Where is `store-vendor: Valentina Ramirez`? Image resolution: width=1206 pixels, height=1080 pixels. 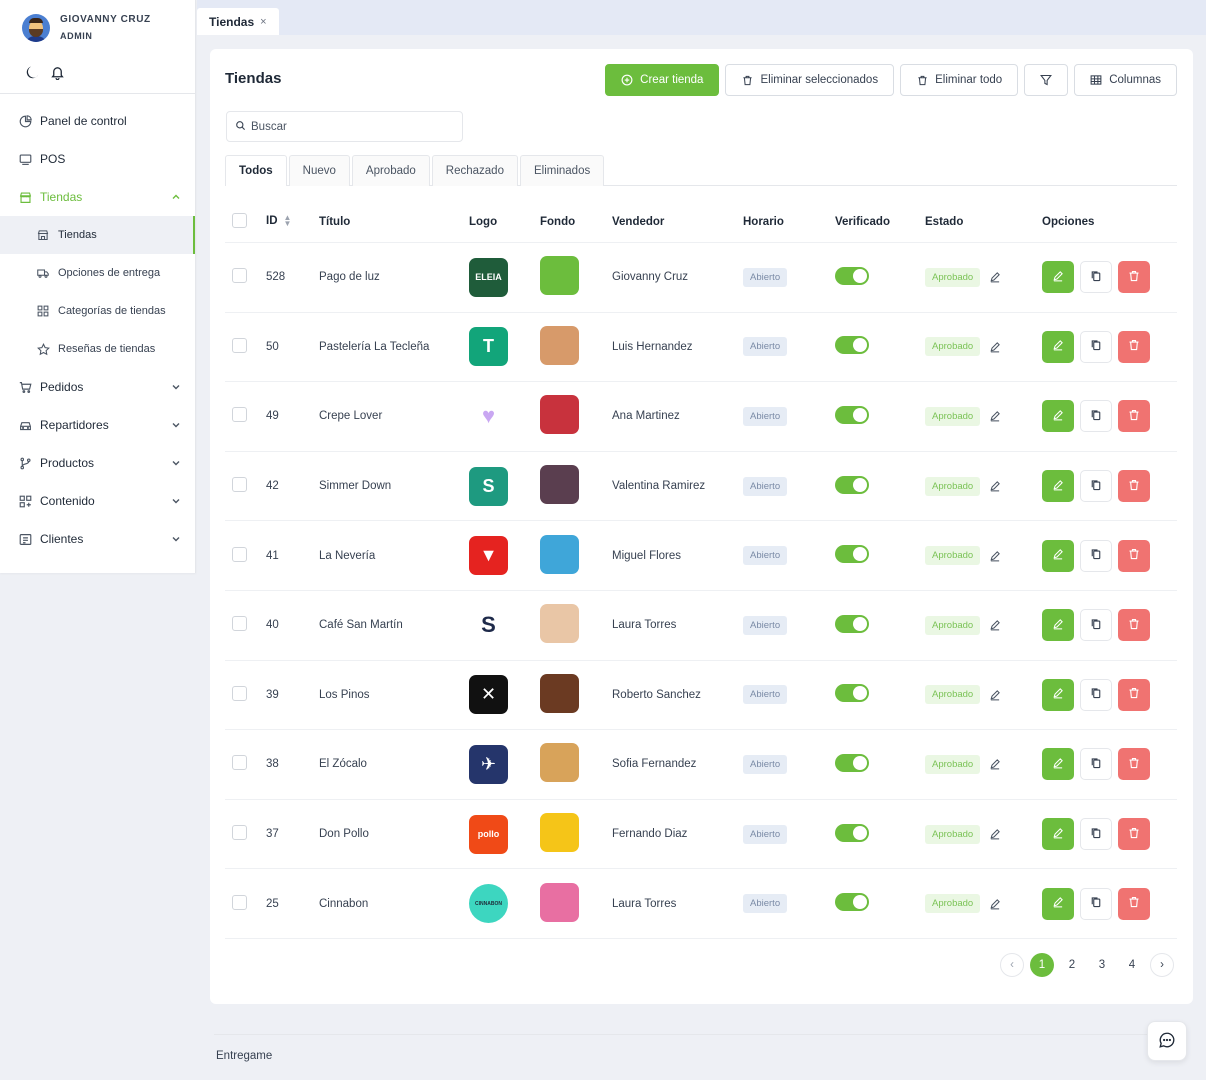 store-vendor: Valentina Ramirez is located at coordinates (659, 486).